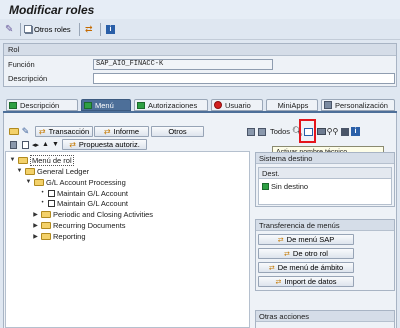 The width and height of the screenshot is (400, 328). What do you see at coordinates (52, 10) in the screenshot?
I see `window-title: Modificar roles` at bounding box center [52, 10].